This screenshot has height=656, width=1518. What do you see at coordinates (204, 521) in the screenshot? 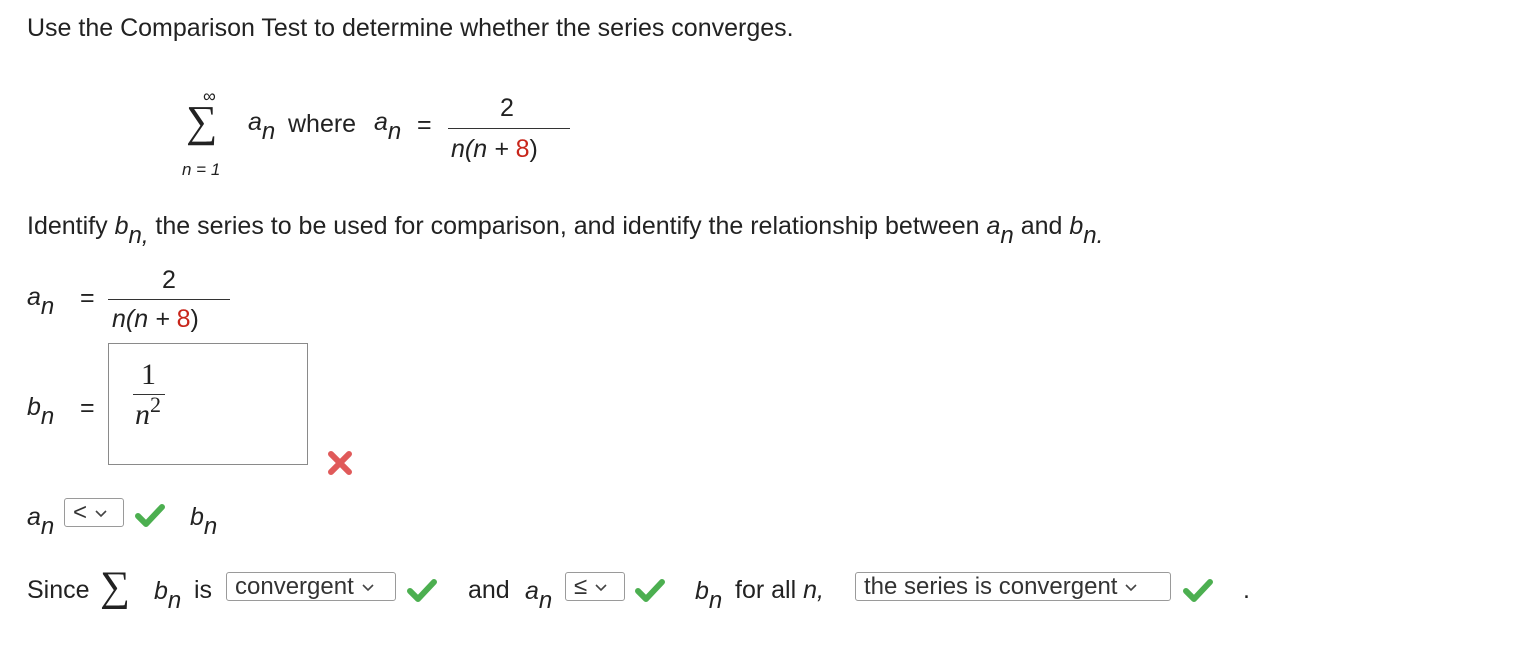
I see `relation-bn-label: bn` at bounding box center [204, 521].